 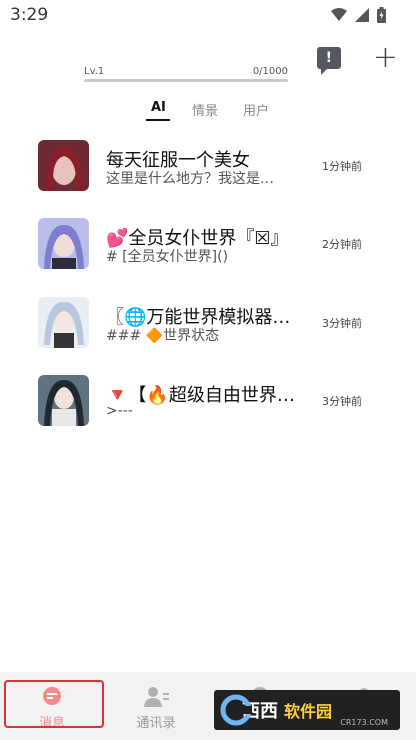 What do you see at coordinates (29, 15) in the screenshot?
I see `status-time: 3:29` at bounding box center [29, 15].